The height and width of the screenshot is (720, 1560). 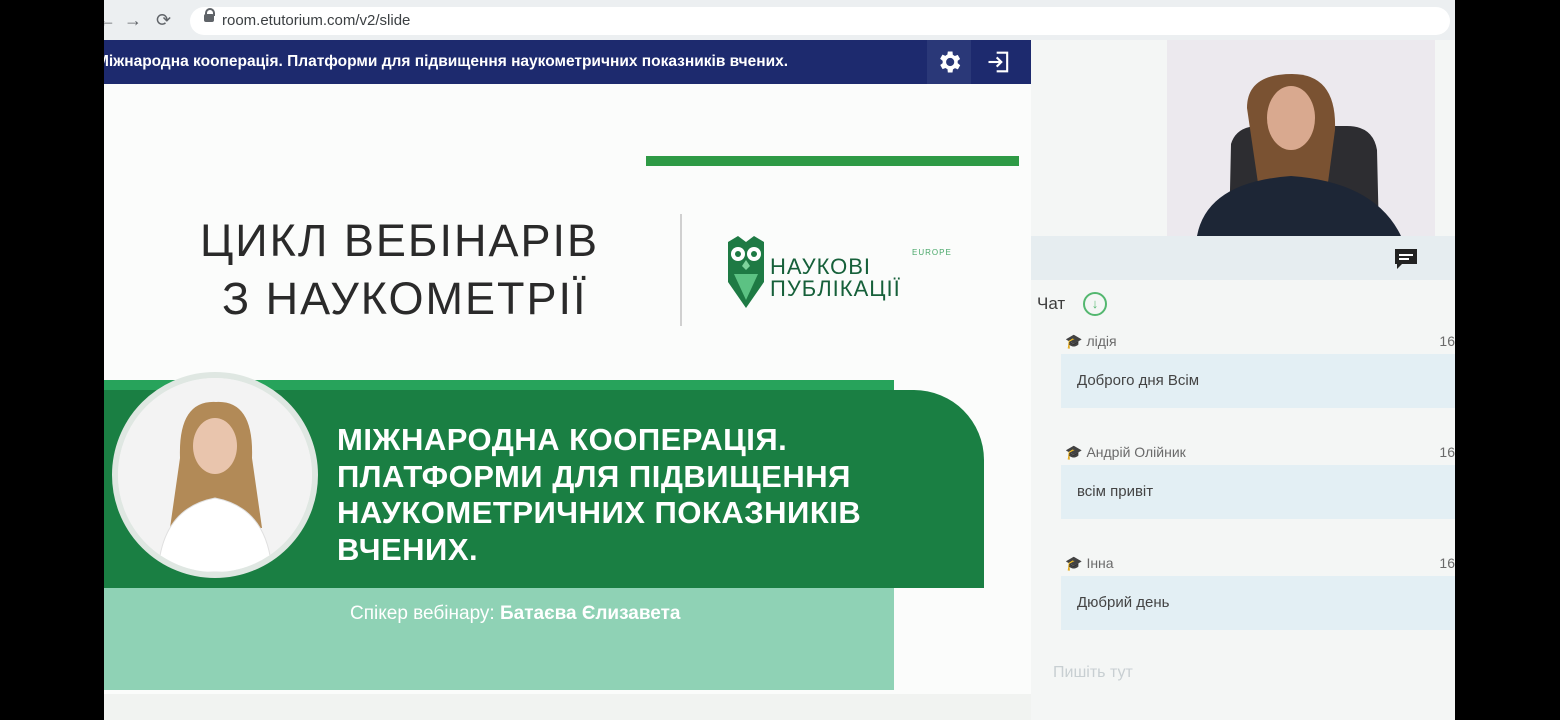 What do you see at coordinates (590, 613) in the screenshot?
I see `speaker-name: Батаєва Єлизавета` at bounding box center [590, 613].